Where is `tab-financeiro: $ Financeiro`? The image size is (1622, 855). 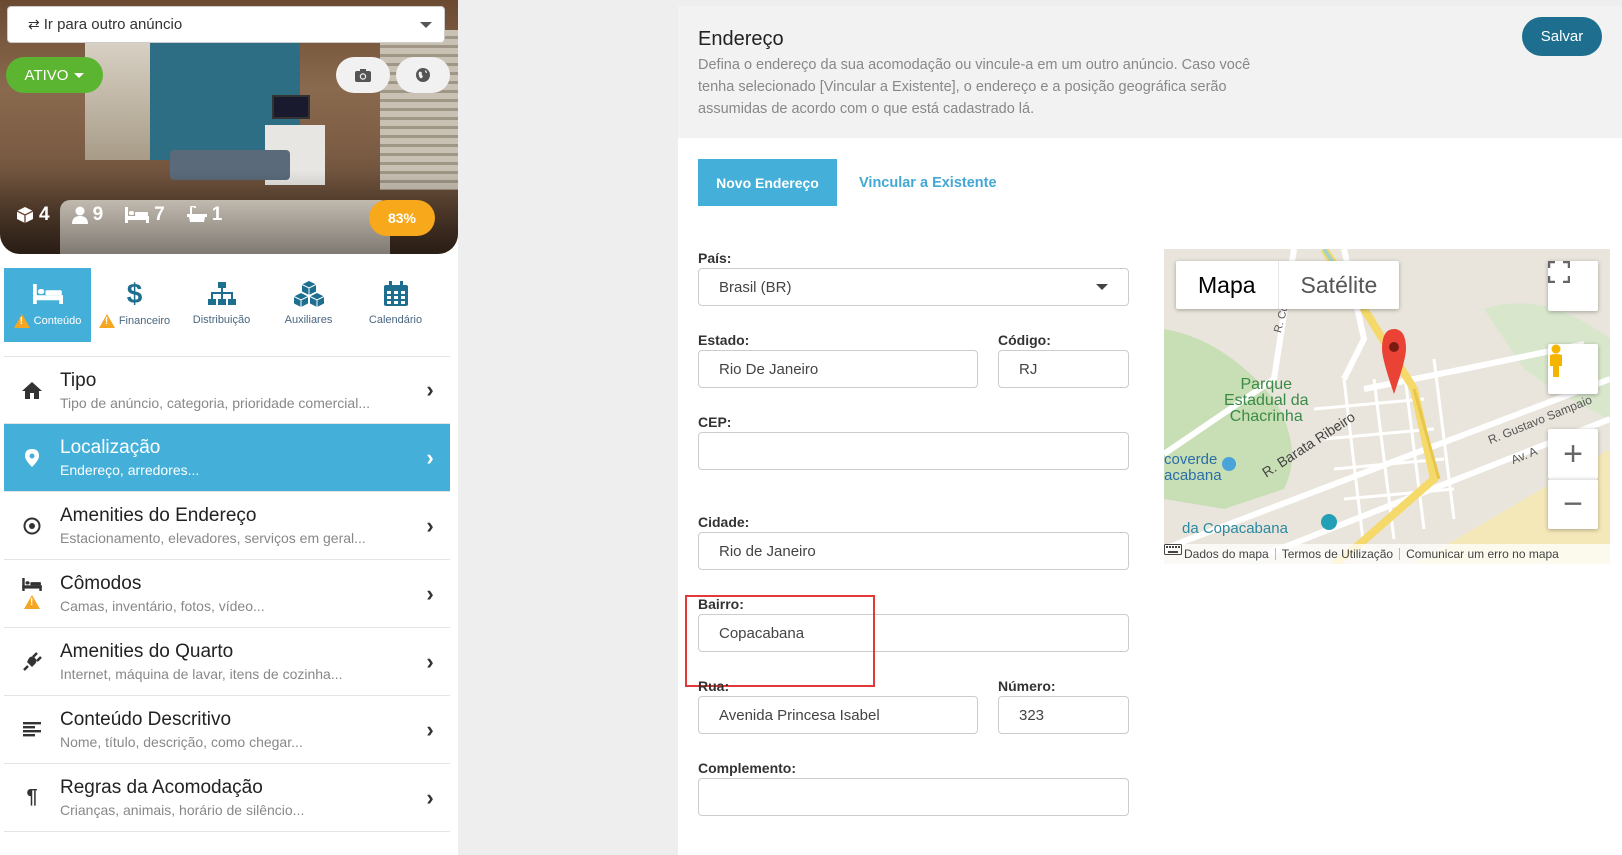
tab-financeiro: $ Financeiro is located at coordinates (134, 305).